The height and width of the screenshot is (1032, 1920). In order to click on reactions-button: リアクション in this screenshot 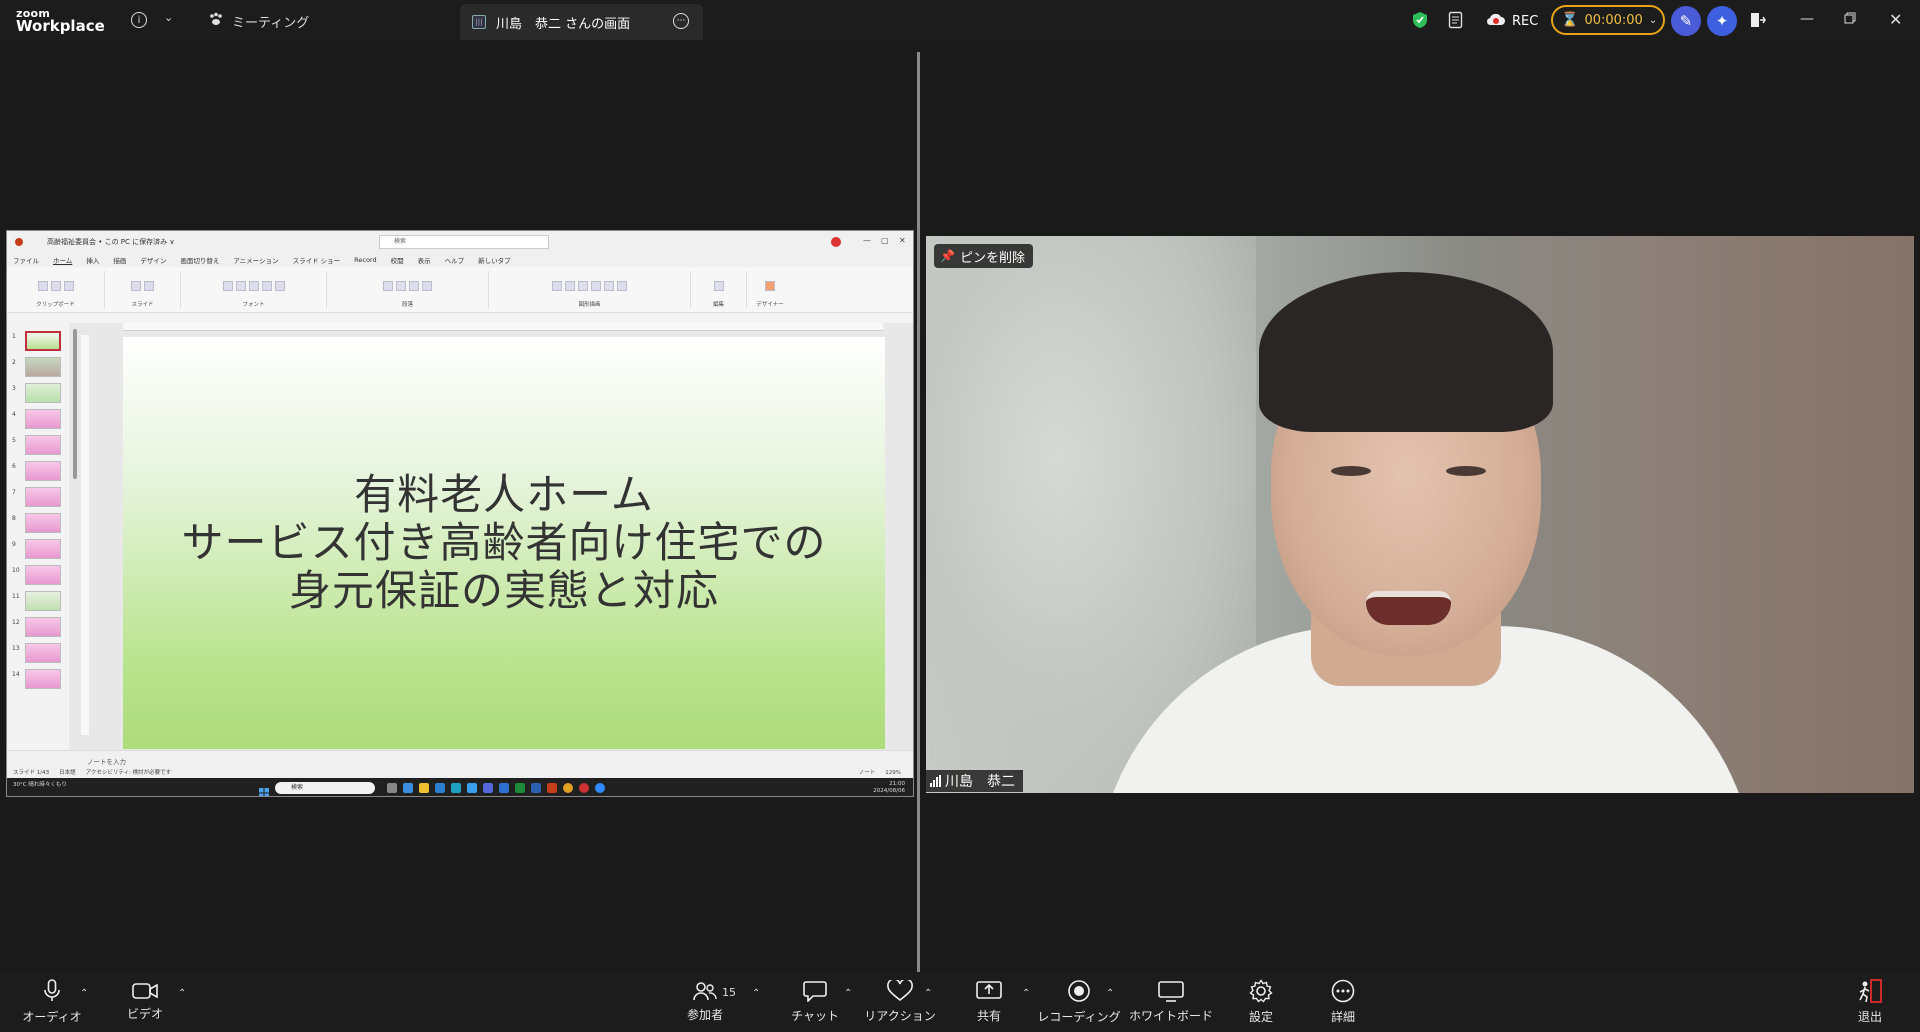, I will do `click(900, 1002)`.